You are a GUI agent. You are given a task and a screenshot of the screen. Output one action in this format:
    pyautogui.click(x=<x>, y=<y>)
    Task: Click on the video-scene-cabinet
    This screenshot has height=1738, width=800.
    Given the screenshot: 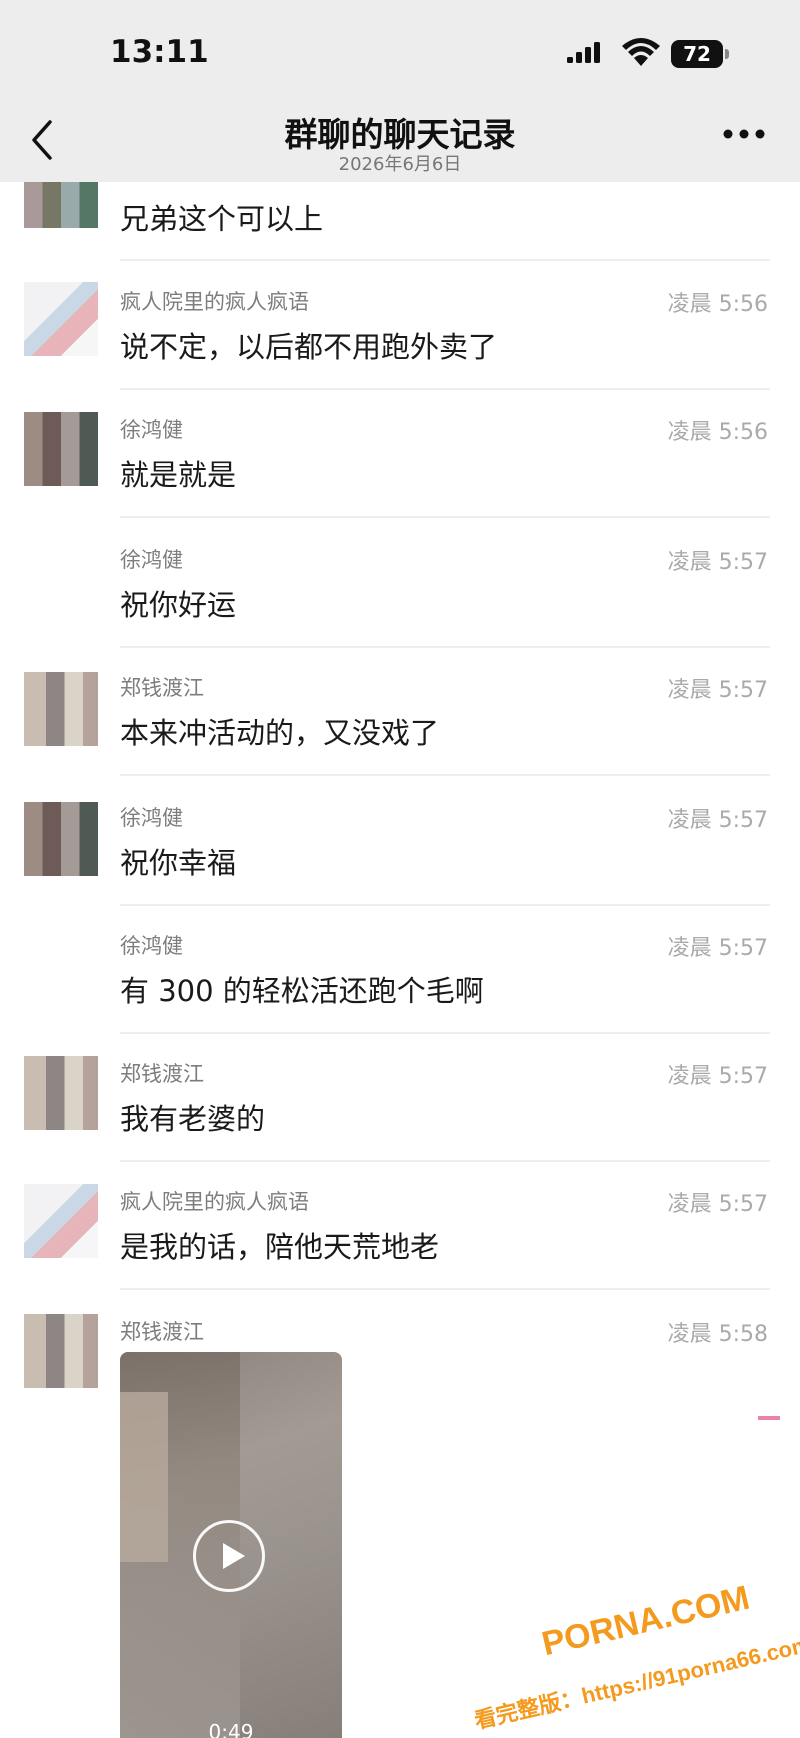 What is the action you would take?
    pyautogui.click(x=144, y=1477)
    